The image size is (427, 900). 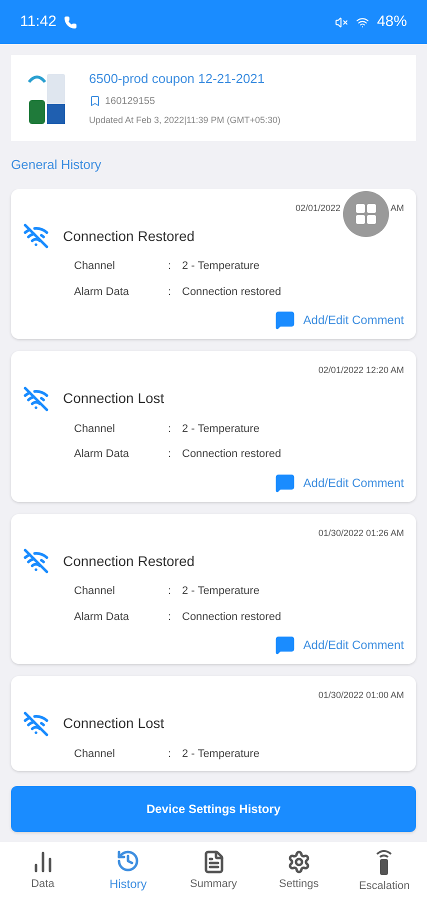 I want to click on wifi-icon, so click(x=362, y=22).